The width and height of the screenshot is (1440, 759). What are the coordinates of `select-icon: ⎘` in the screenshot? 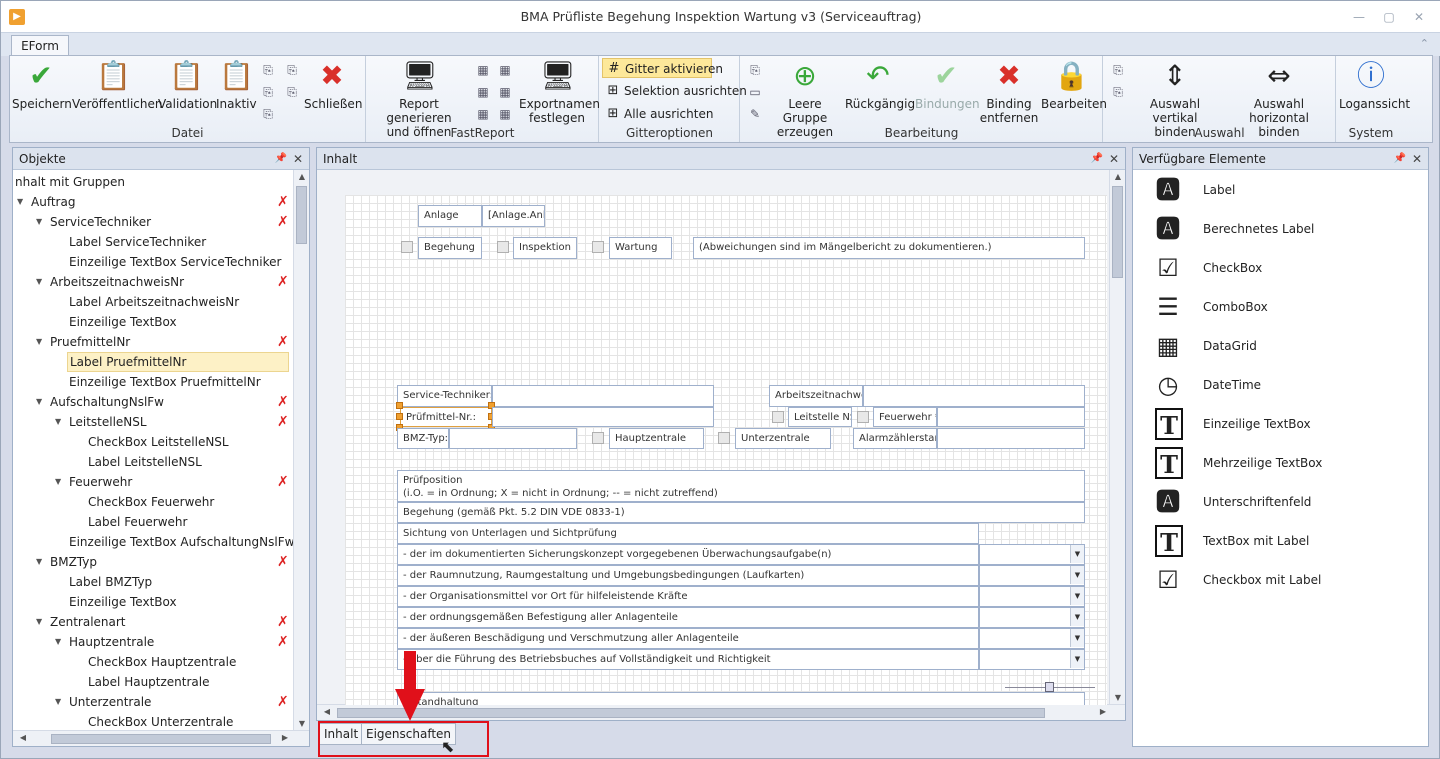 It's located at (1118, 92).